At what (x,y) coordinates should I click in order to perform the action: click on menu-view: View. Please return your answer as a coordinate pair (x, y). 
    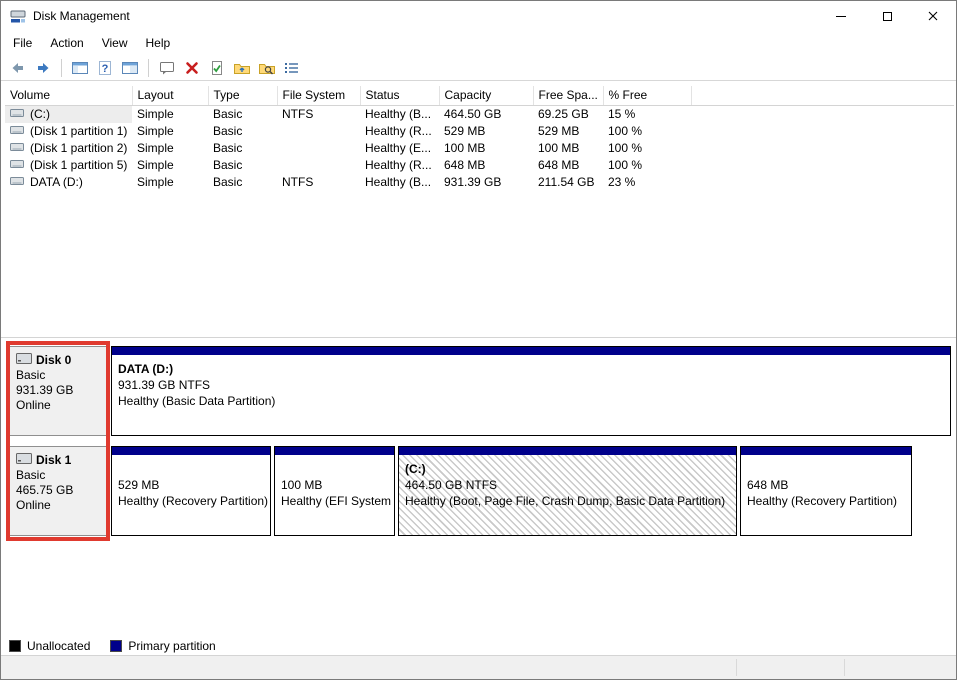
    Looking at the image, I should click on (115, 43).